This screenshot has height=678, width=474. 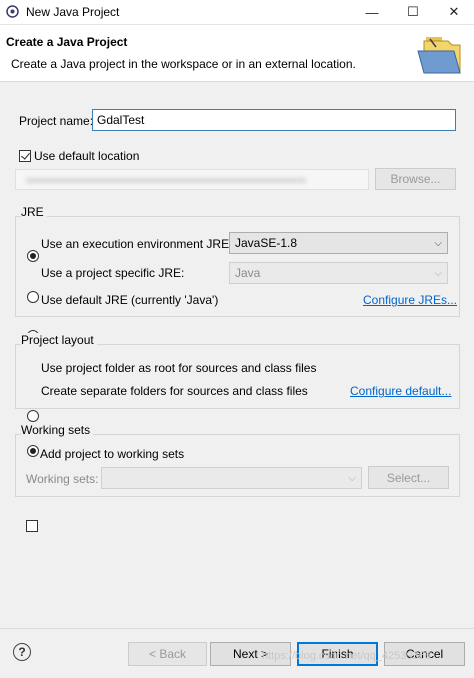 What do you see at coordinates (338, 273) in the screenshot?
I see `project-specific-jre-select: Java ⌵` at bounding box center [338, 273].